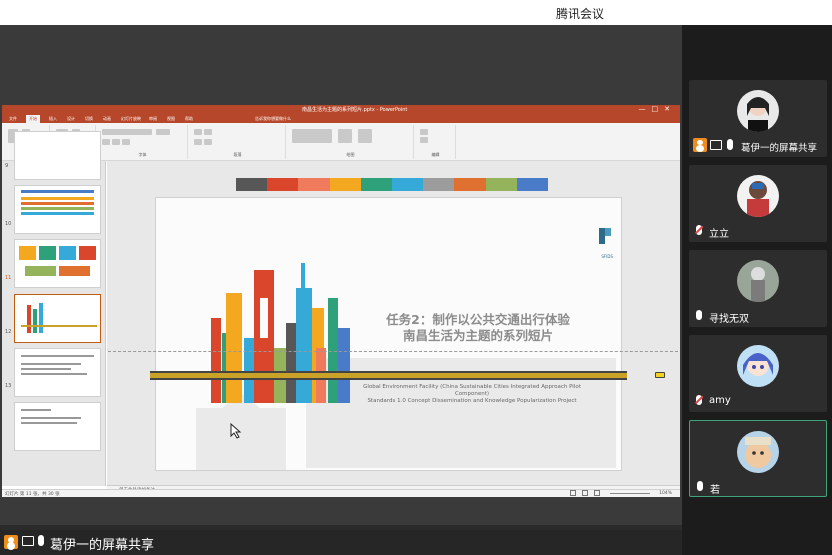  What do you see at coordinates (8, 332) in the screenshot?
I see `thumb-number: 12` at bounding box center [8, 332].